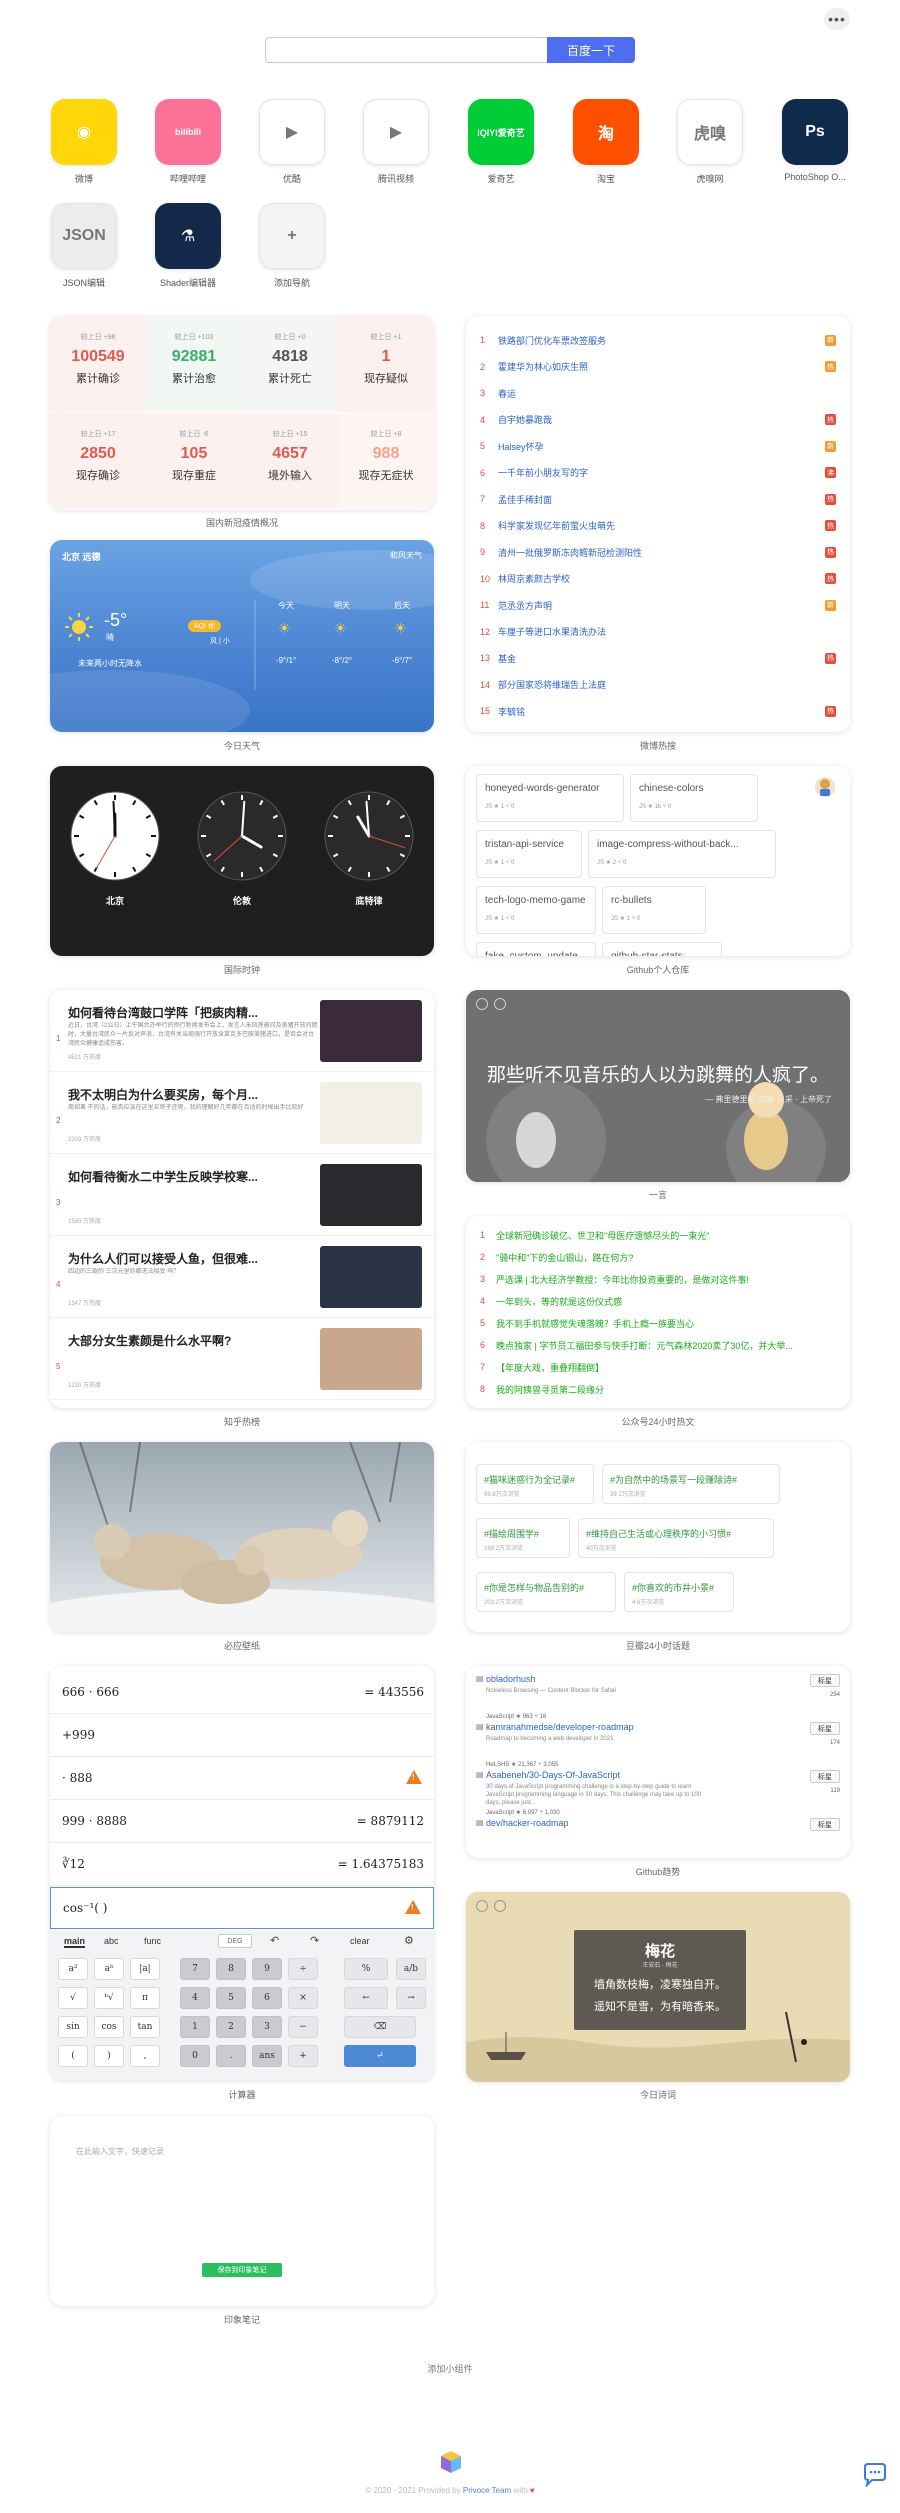 The width and height of the screenshot is (900, 2513). Describe the element at coordinates (242, 1865) in the screenshot. I see `calc-expression-line: ∛12 = 1.64375183` at that location.